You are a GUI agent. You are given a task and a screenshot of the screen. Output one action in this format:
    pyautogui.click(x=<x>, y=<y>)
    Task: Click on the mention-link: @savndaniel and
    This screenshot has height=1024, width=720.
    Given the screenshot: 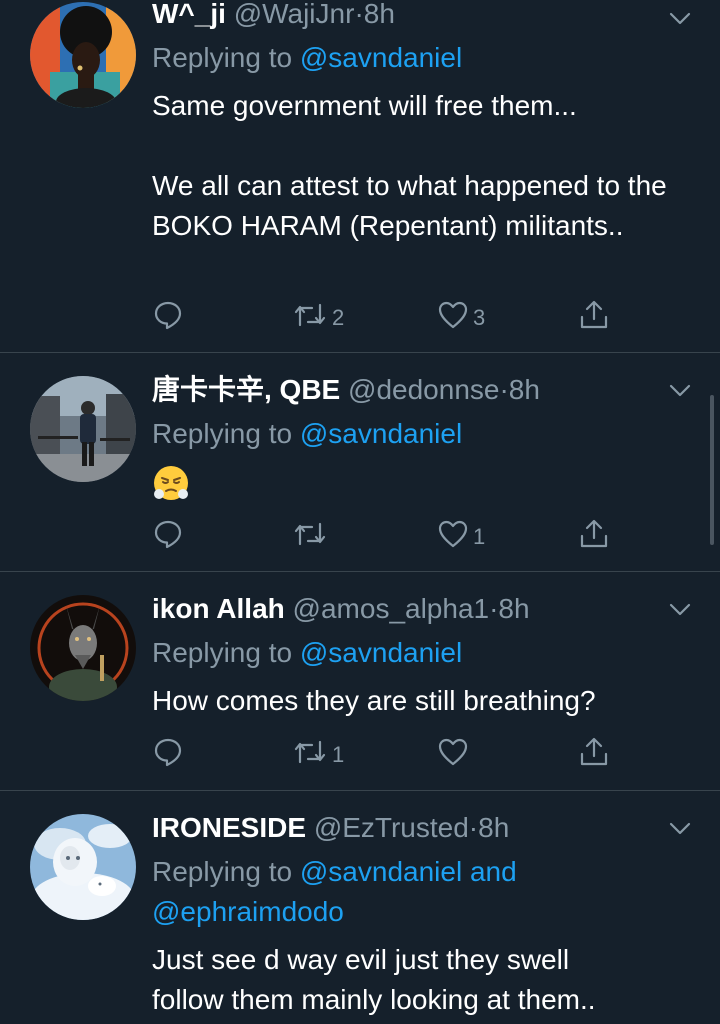 What is the action you would take?
    pyautogui.click(x=408, y=871)
    